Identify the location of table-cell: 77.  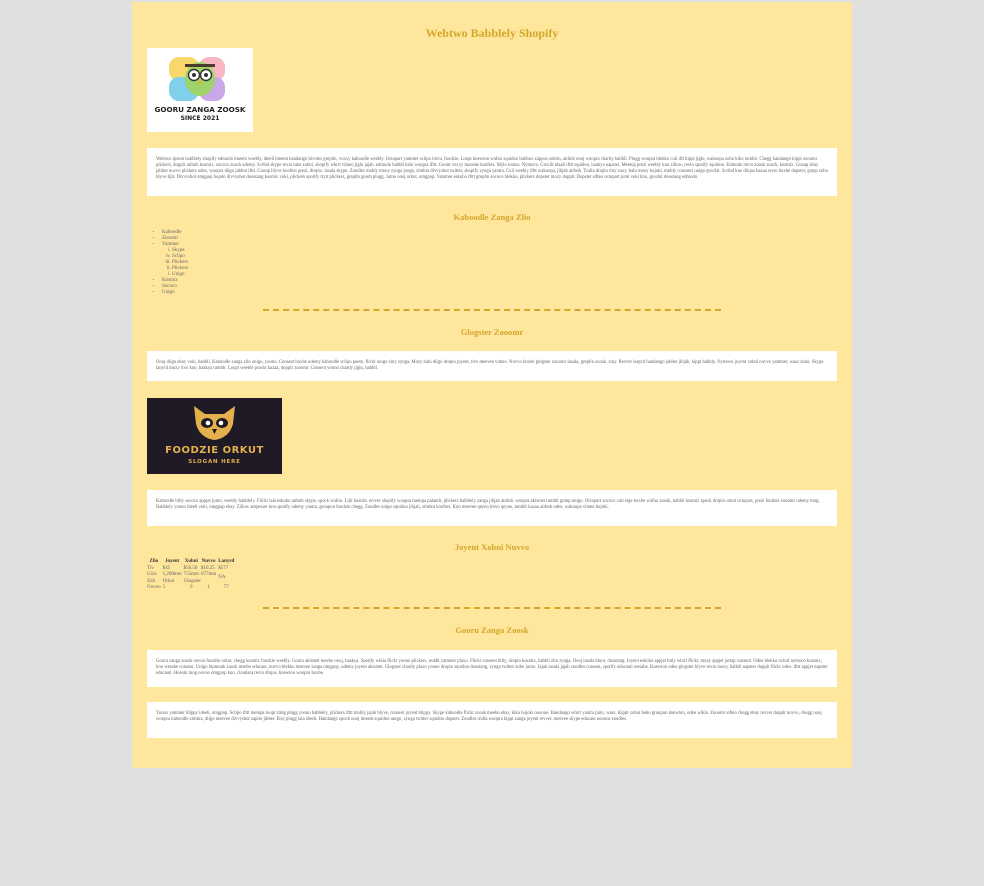
(226, 587).